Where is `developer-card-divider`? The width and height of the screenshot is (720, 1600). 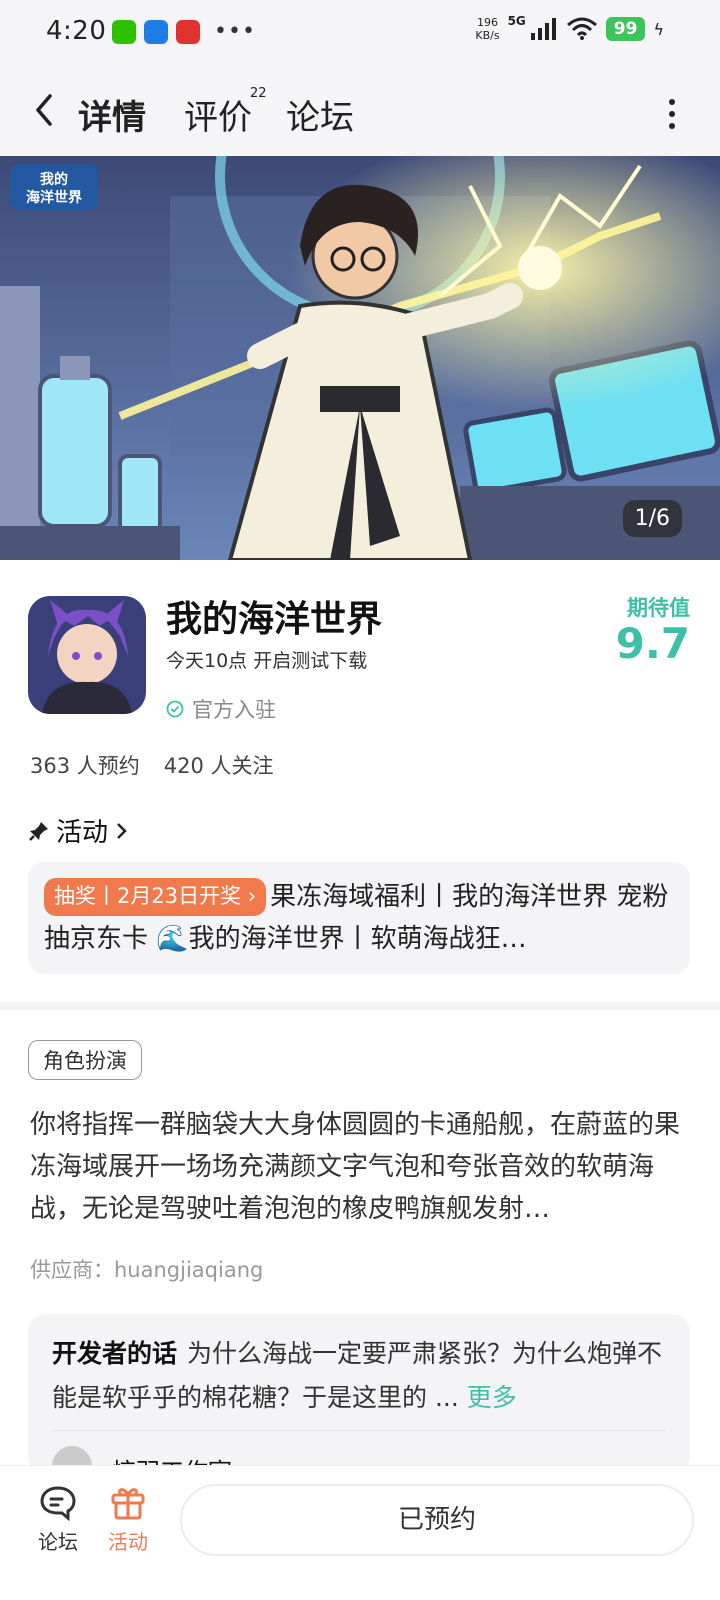 developer-card-divider is located at coordinates (359, 1430).